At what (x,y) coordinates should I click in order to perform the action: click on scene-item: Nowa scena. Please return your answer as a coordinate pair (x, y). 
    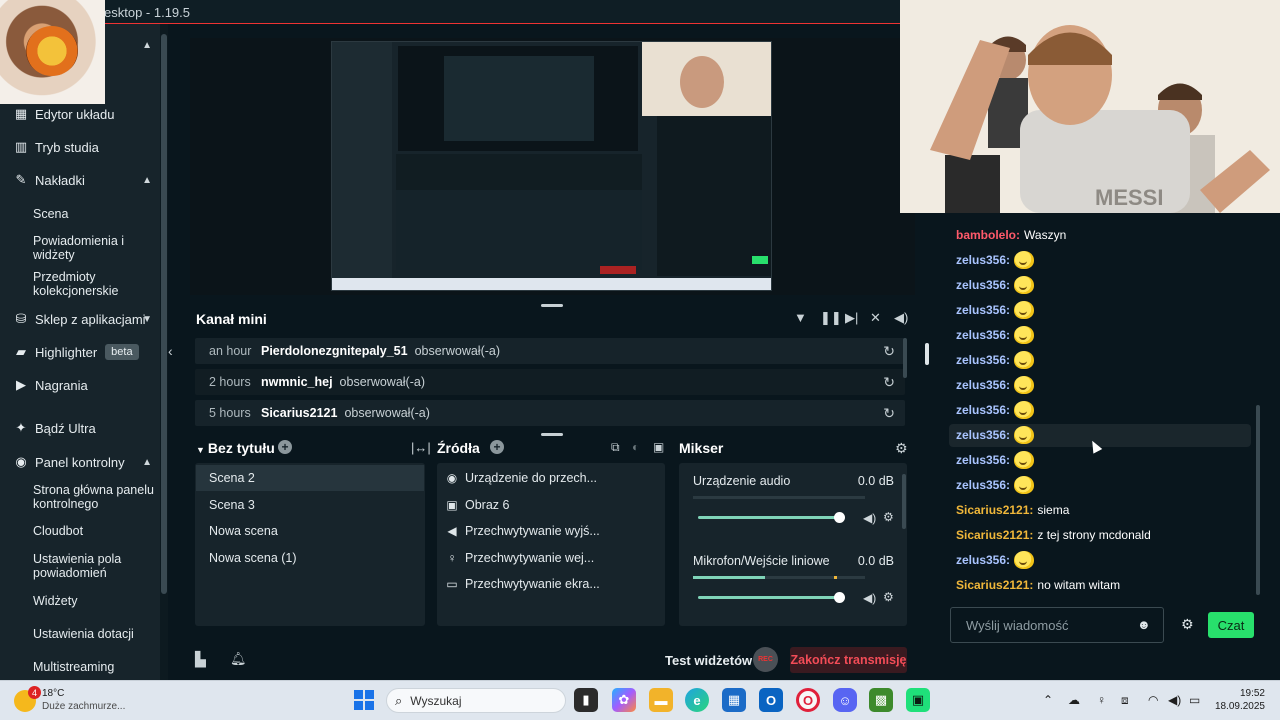
    Looking at the image, I should click on (310, 531).